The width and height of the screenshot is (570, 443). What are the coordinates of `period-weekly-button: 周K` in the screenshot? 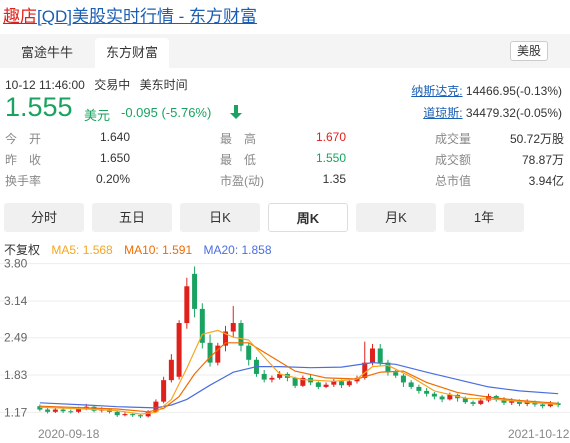 It's located at (308, 217).